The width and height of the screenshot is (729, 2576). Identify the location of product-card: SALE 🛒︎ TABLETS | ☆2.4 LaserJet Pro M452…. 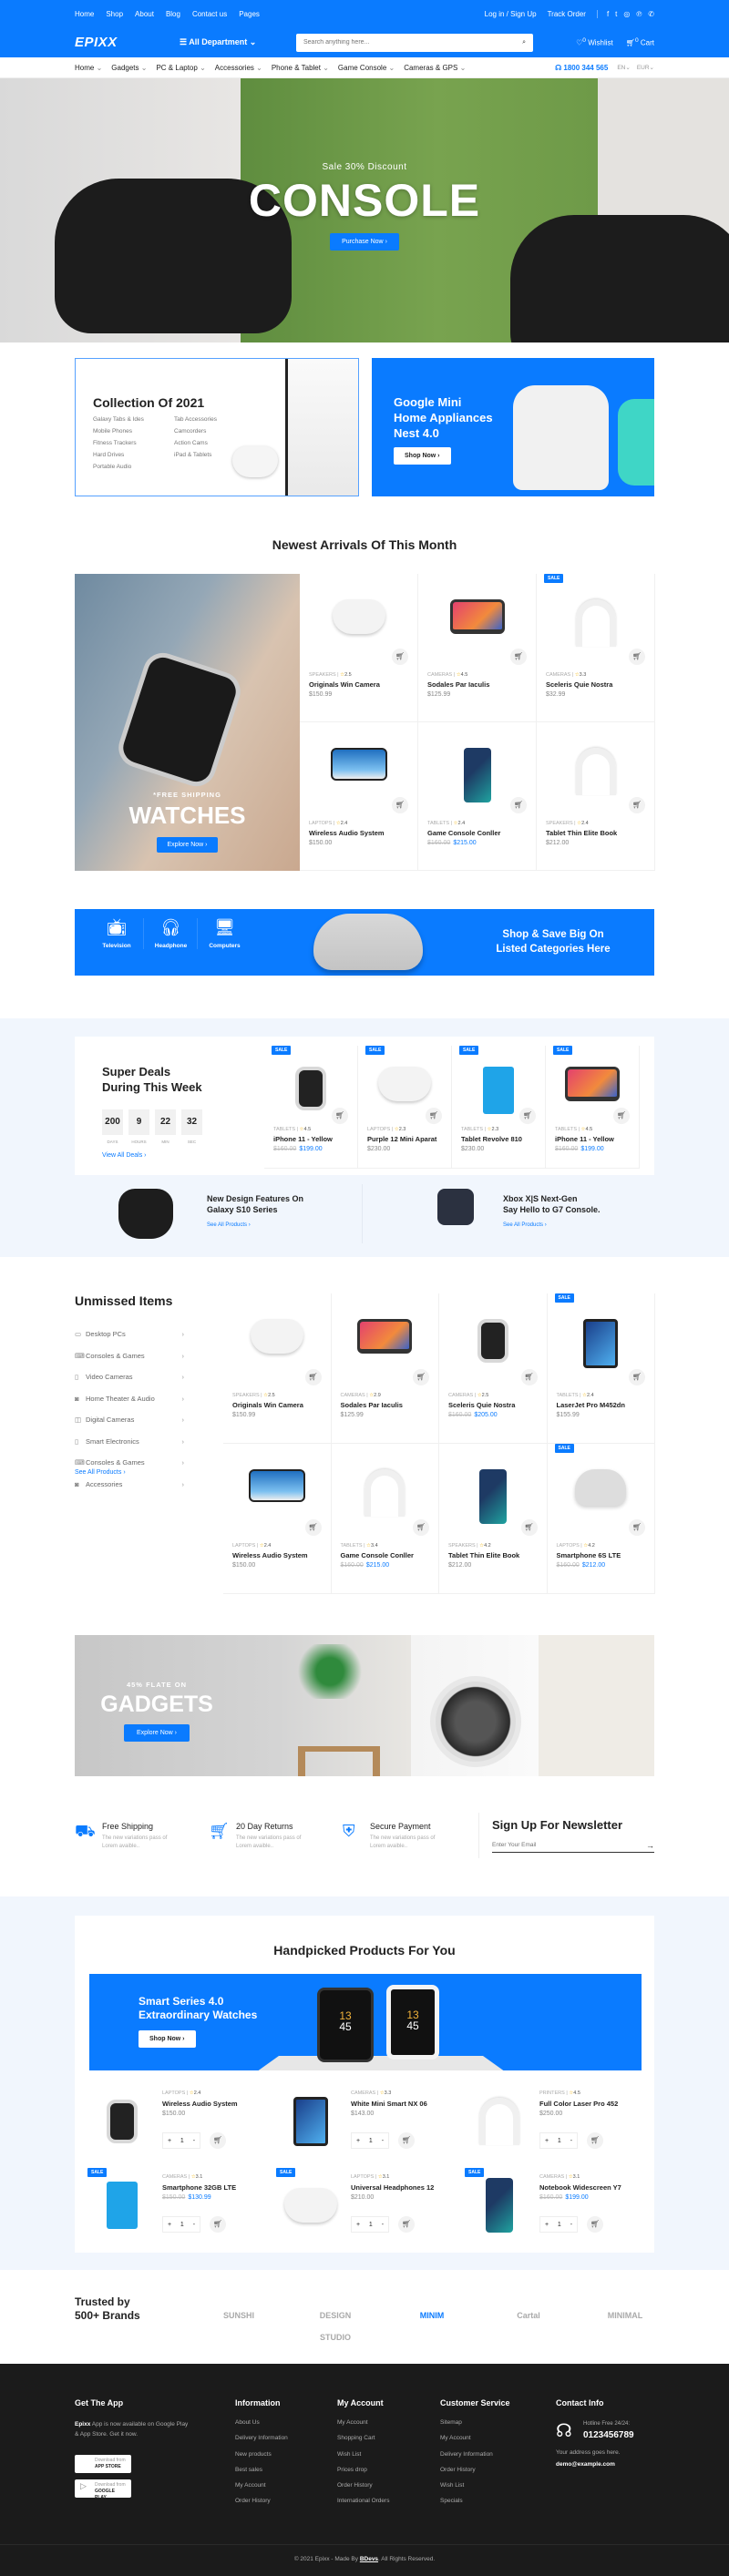
(601, 1368).